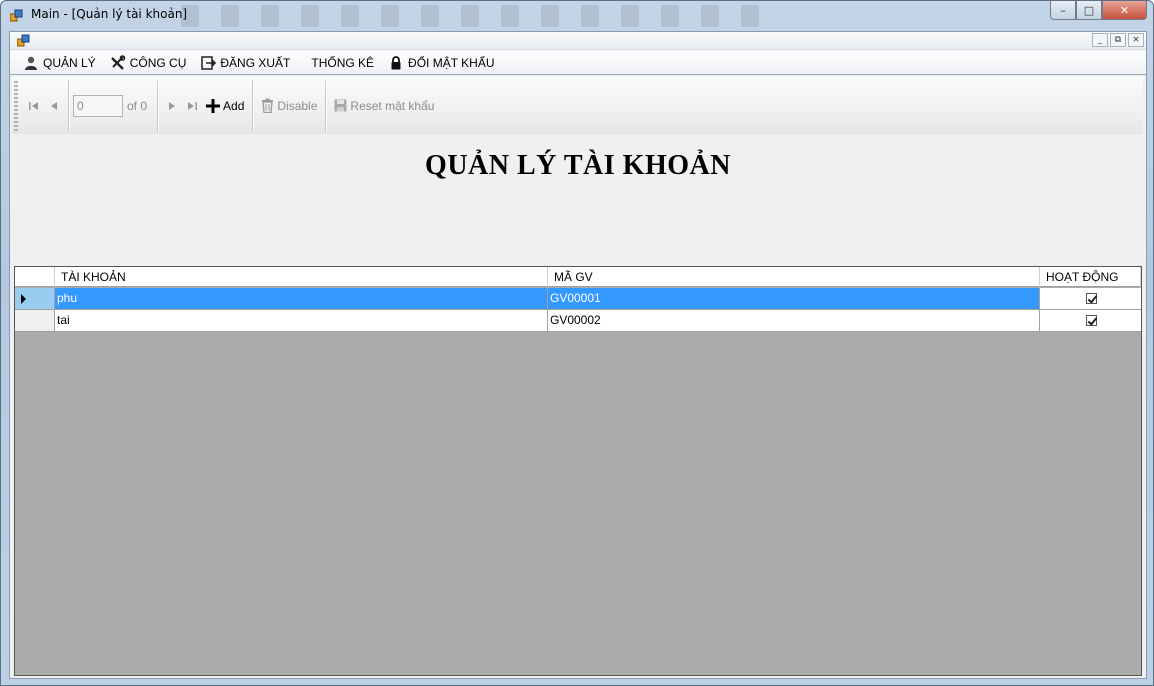 The width and height of the screenshot is (1154, 686). I want to click on binding-navigator: of 0 Add Disable Reset mật khẩu, so click(577, 105).